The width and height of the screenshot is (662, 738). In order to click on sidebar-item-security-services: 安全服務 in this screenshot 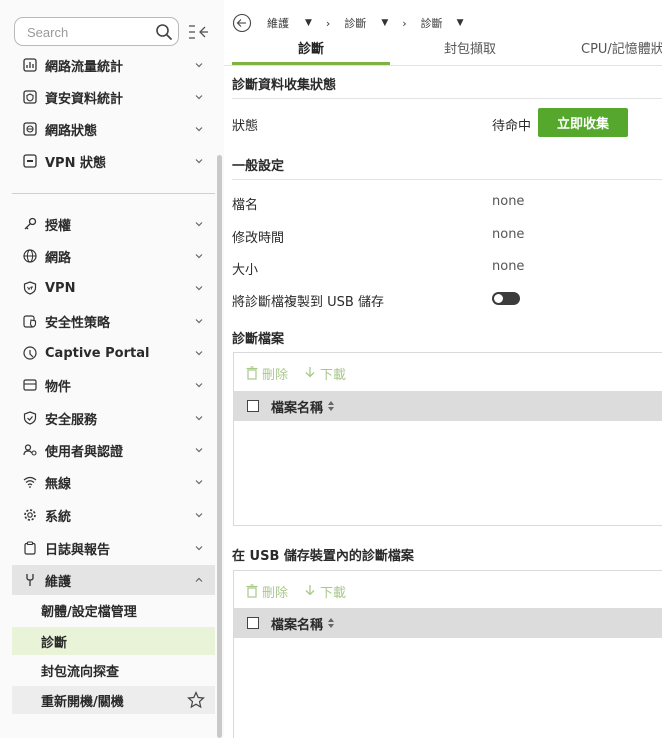, I will do `click(113, 418)`.